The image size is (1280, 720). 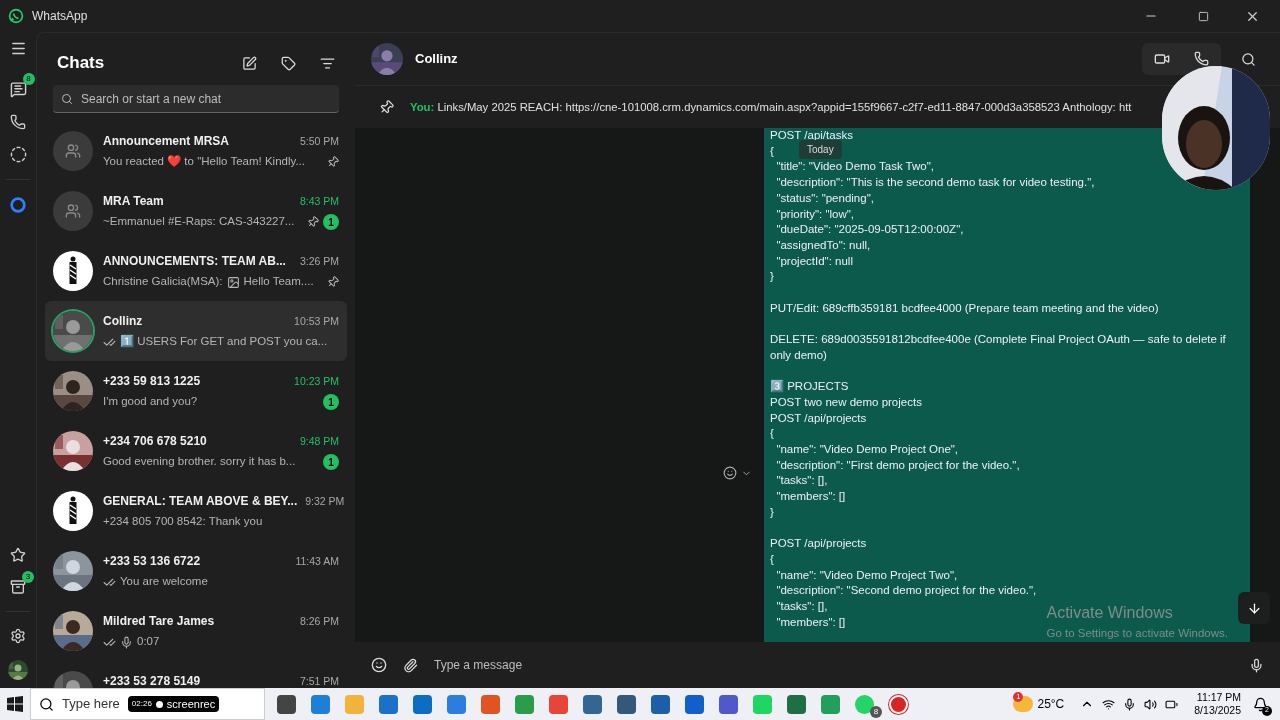 What do you see at coordinates (18, 555) in the screenshot?
I see `starred-icon` at bounding box center [18, 555].